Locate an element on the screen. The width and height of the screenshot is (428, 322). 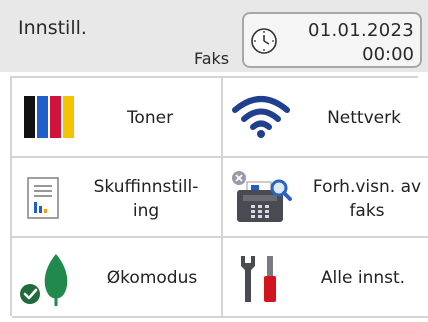
network-label: Nettverk is located at coordinates (364, 118).